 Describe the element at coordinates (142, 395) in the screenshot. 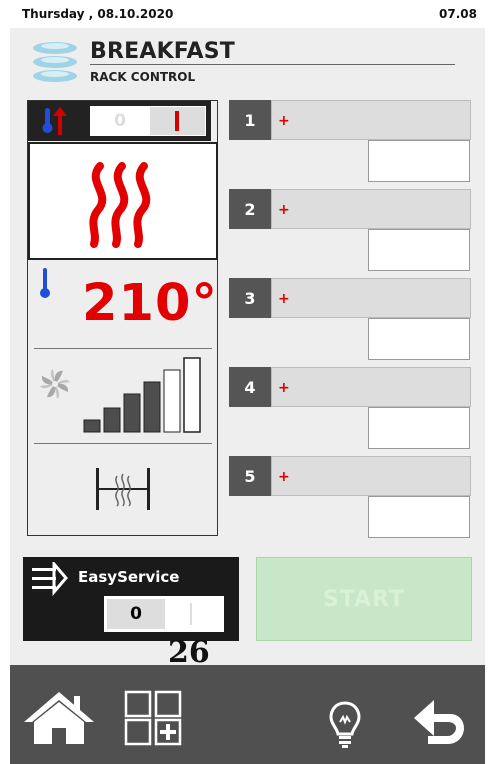

I see `fan-speed-selector` at that location.